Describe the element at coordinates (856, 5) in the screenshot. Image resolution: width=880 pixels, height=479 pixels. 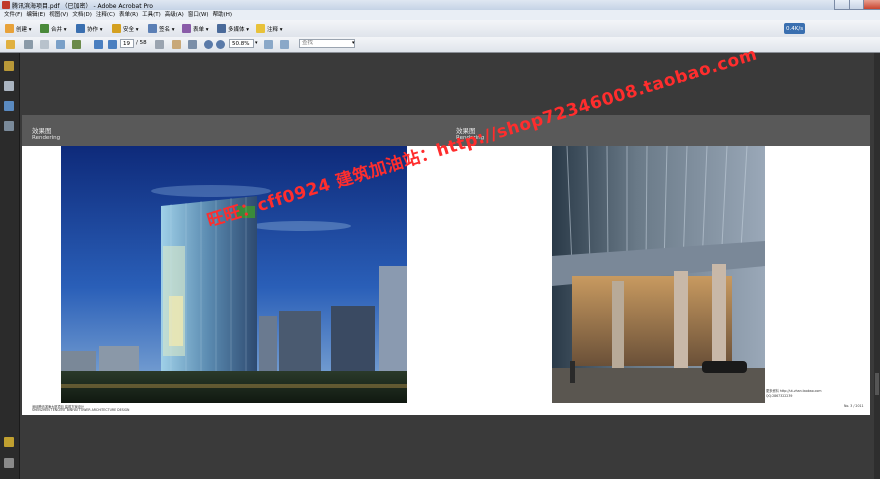
I see `maximize-button` at that location.